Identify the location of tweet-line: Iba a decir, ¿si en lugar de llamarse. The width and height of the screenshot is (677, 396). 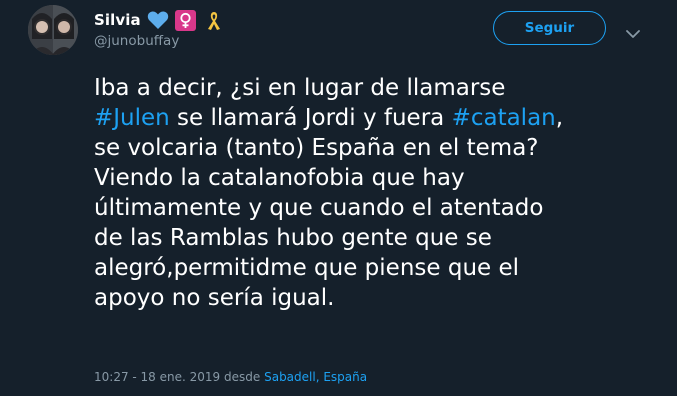
(374, 88).